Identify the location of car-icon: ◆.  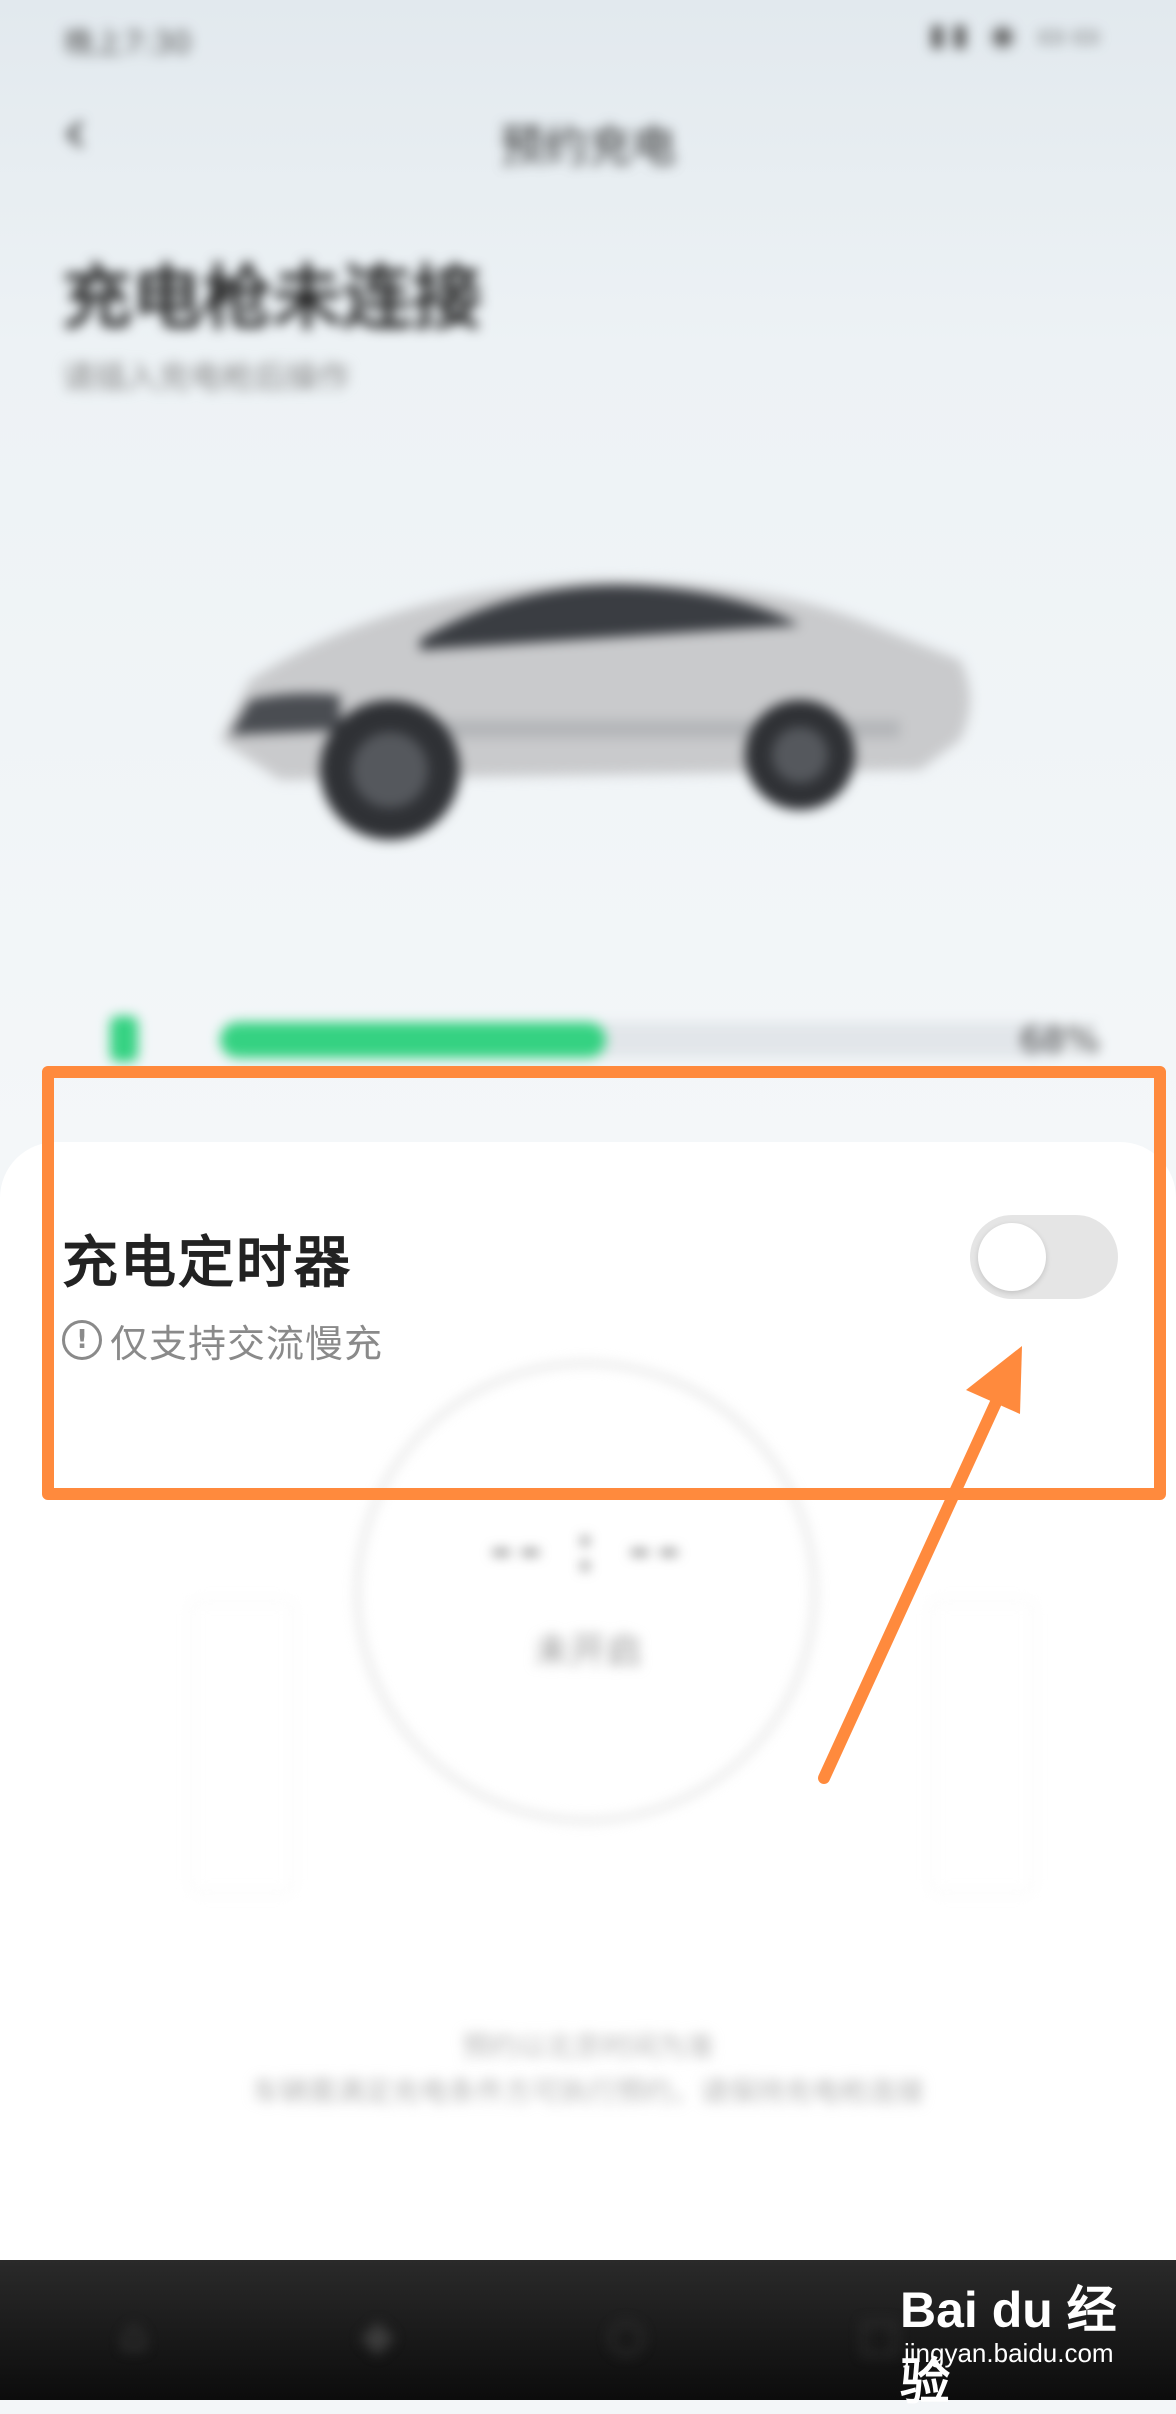
(378, 2335).